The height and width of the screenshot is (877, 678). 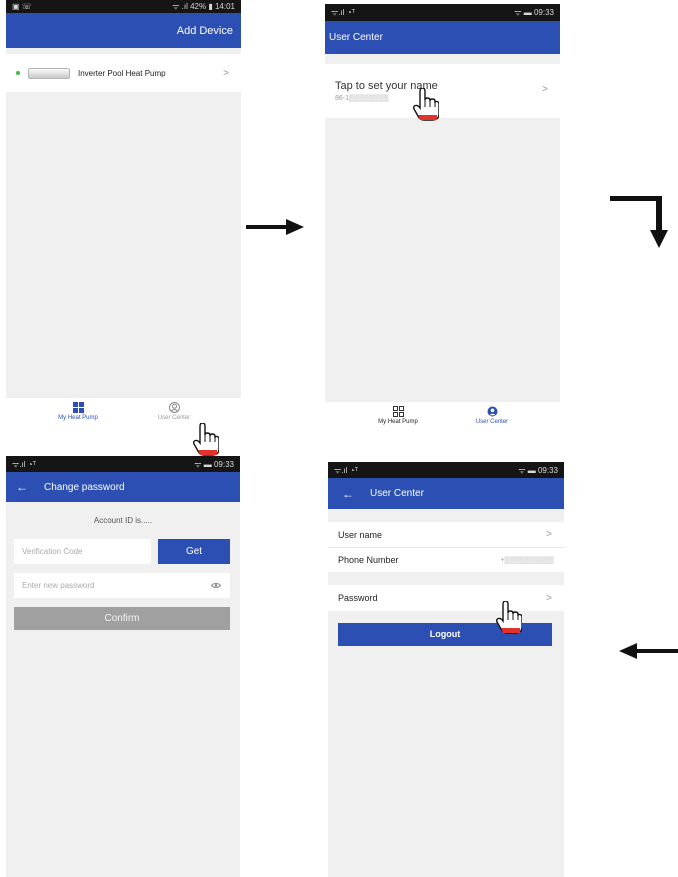 What do you see at coordinates (49, 73) in the screenshot?
I see `heat-pump-icon` at bounding box center [49, 73].